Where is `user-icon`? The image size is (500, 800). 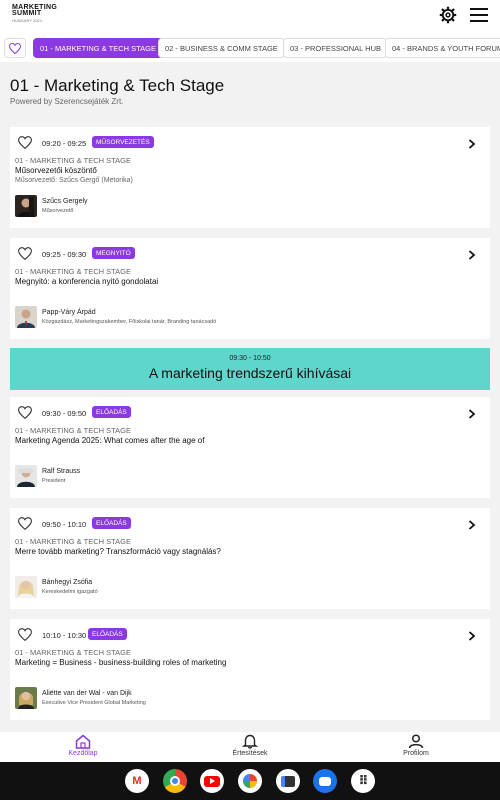 user-icon is located at coordinates (416, 741).